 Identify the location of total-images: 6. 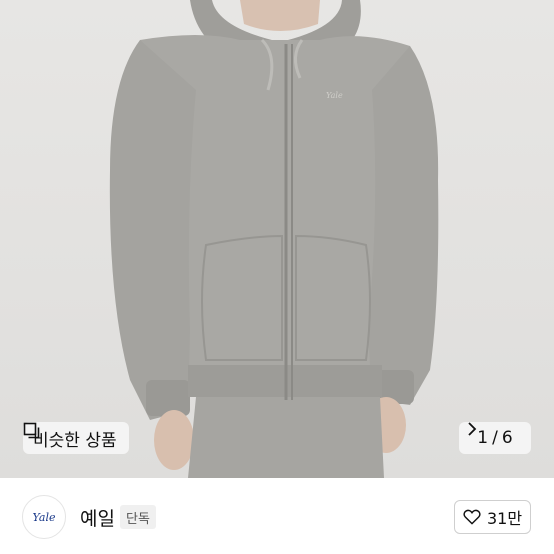
(507, 438).